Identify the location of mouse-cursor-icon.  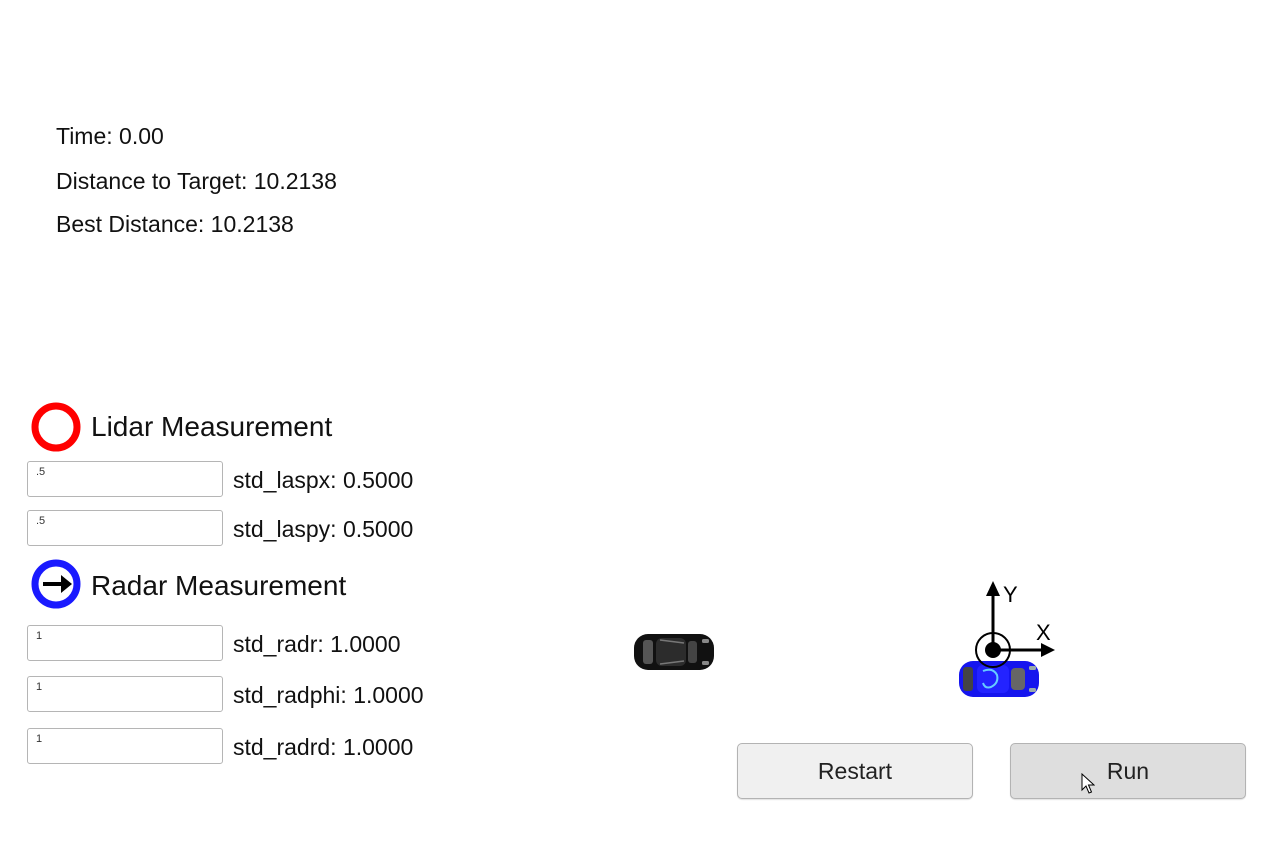
(1088, 783).